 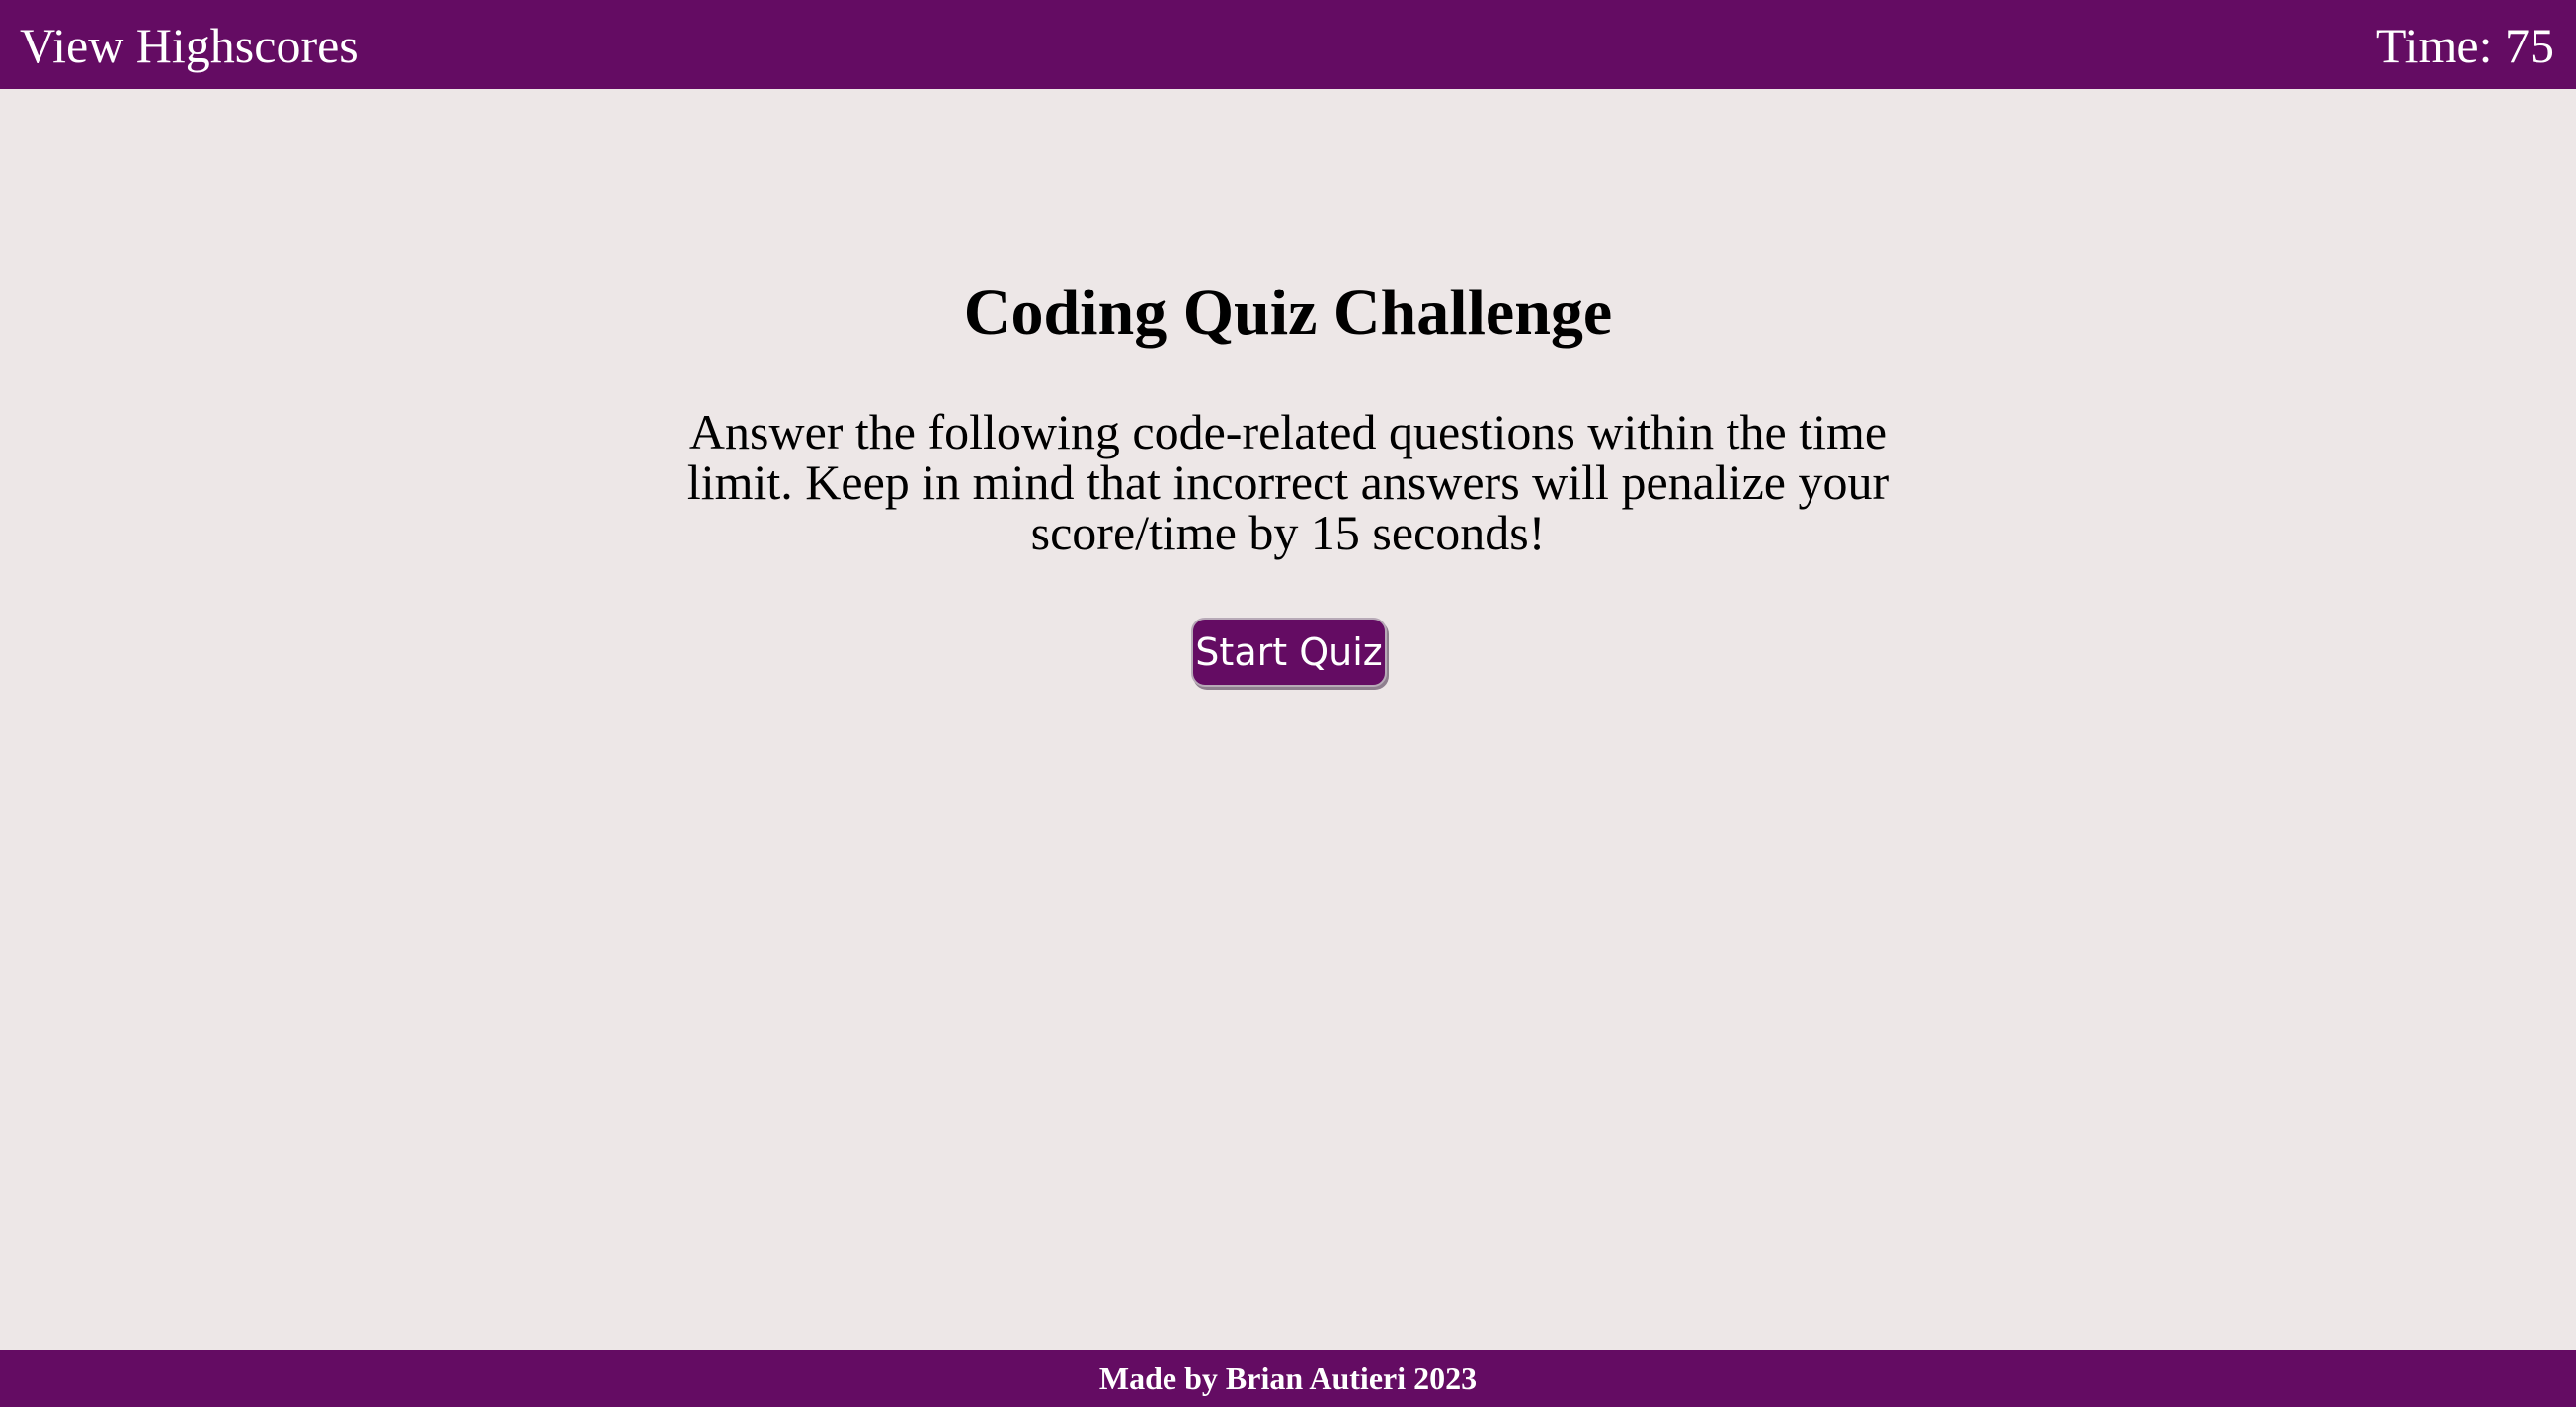 What do you see at coordinates (1289, 652) in the screenshot?
I see `start-quiz-button: Start Quiz` at bounding box center [1289, 652].